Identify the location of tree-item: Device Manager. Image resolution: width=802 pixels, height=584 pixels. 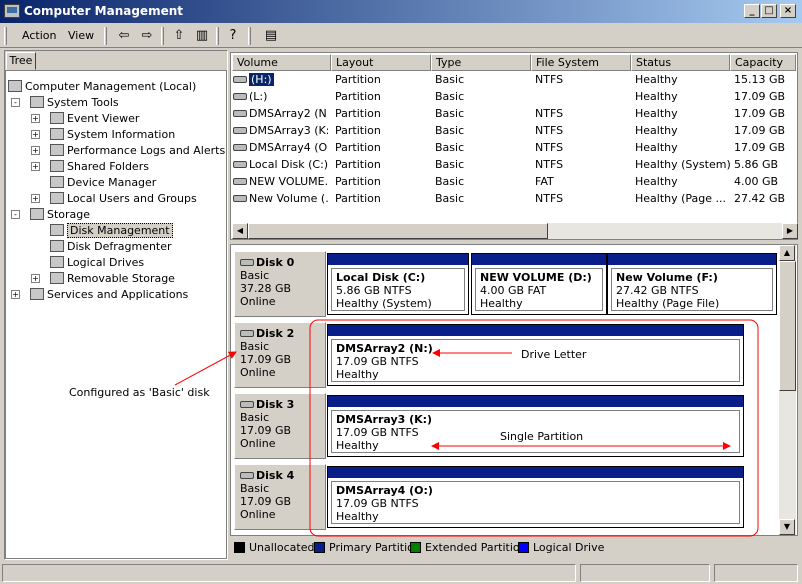
(103, 183).